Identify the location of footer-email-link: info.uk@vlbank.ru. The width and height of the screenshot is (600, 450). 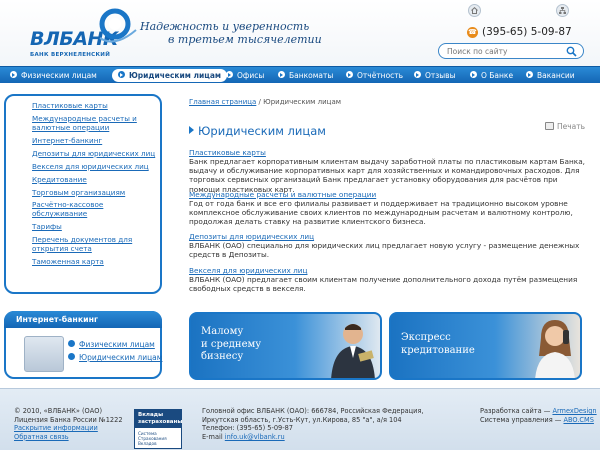
(255, 437).